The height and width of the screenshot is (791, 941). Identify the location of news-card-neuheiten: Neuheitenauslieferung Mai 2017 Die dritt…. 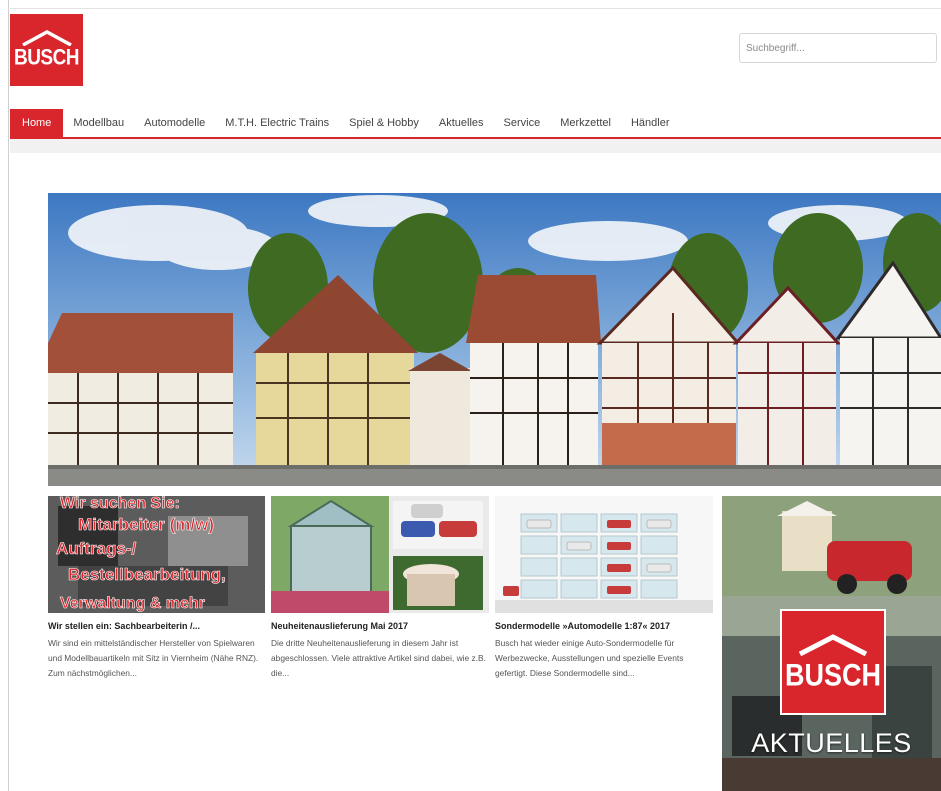
(380, 588).